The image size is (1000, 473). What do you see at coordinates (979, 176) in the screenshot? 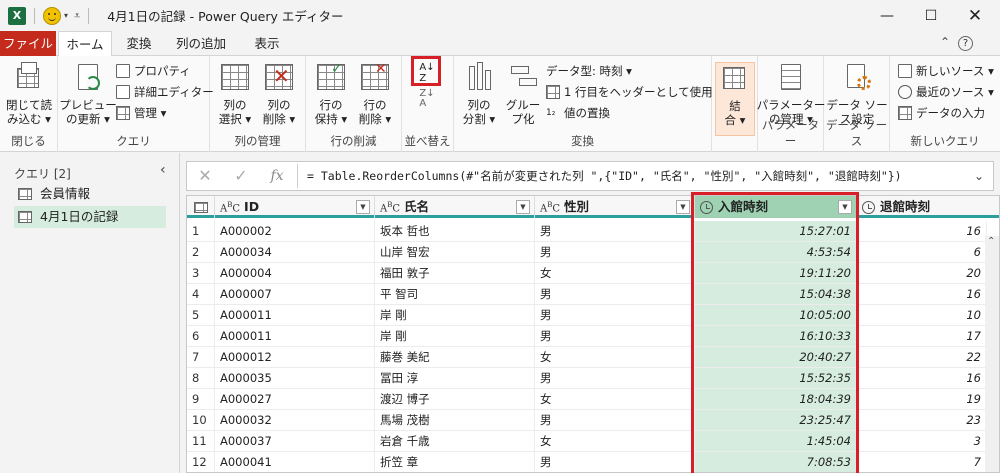
I see `expand-formula-icon: ⌄` at bounding box center [979, 176].